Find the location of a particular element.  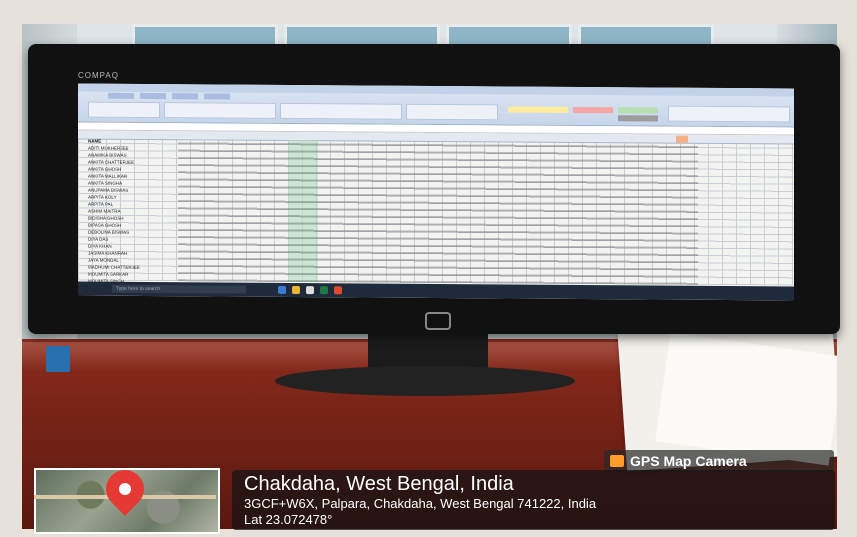

style-bad is located at coordinates (593, 110).